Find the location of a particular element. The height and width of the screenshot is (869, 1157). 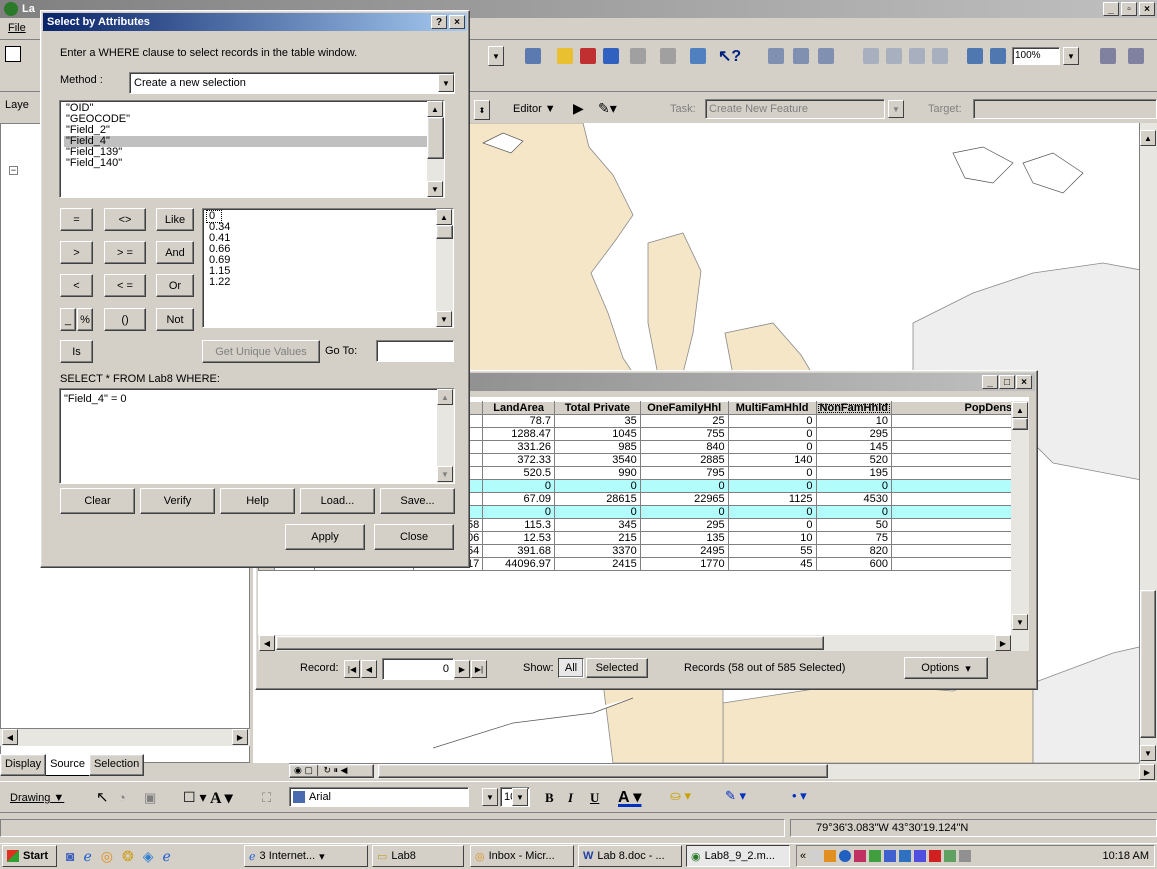

table-cell-land: 0 is located at coordinates (518, 512).